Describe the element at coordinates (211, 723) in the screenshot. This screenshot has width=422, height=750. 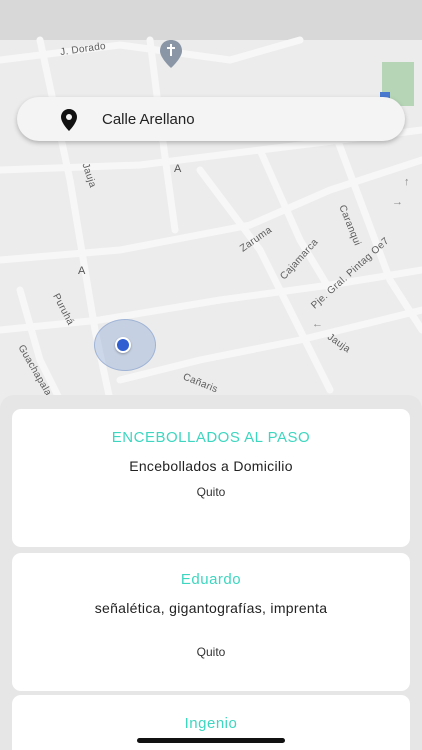
I see `result-title: Ingenio` at that location.